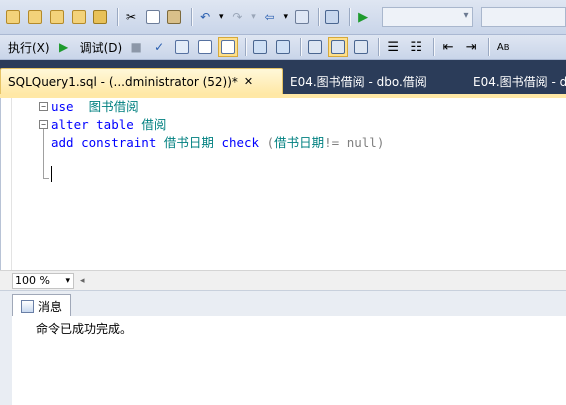  Describe the element at coordinates (332, 17) in the screenshot. I see `activity-monitor-icon` at that location.